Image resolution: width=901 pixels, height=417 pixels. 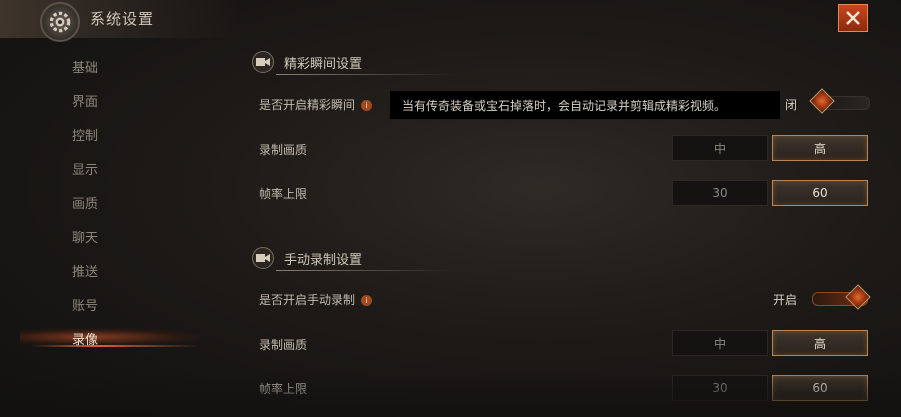 I want to click on close-button, so click(x=853, y=18).